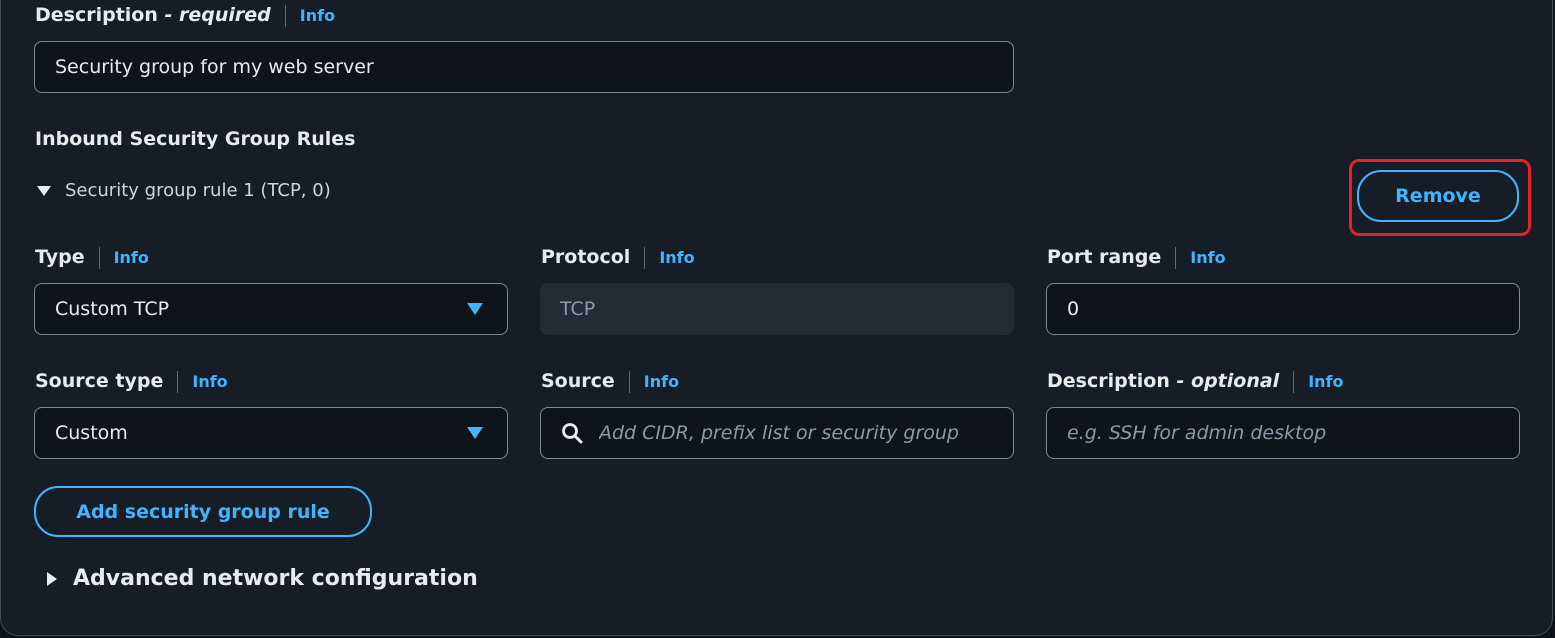 This screenshot has width=1555, height=638. I want to click on source-info-link: Info, so click(661, 381).